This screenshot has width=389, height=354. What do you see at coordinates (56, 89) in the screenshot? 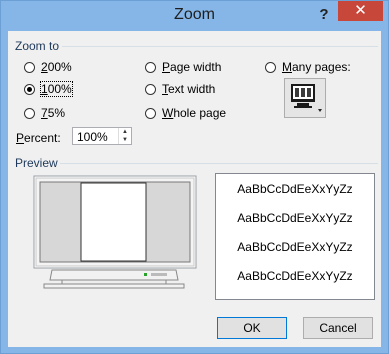
I see `radio-100-label: 100%` at bounding box center [56, 89].